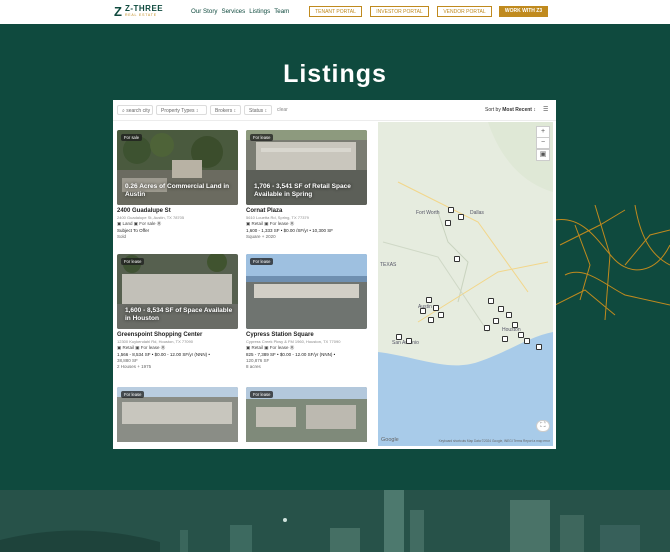  I want to click on map-label-texas: TEXAS, so click(388, 265).